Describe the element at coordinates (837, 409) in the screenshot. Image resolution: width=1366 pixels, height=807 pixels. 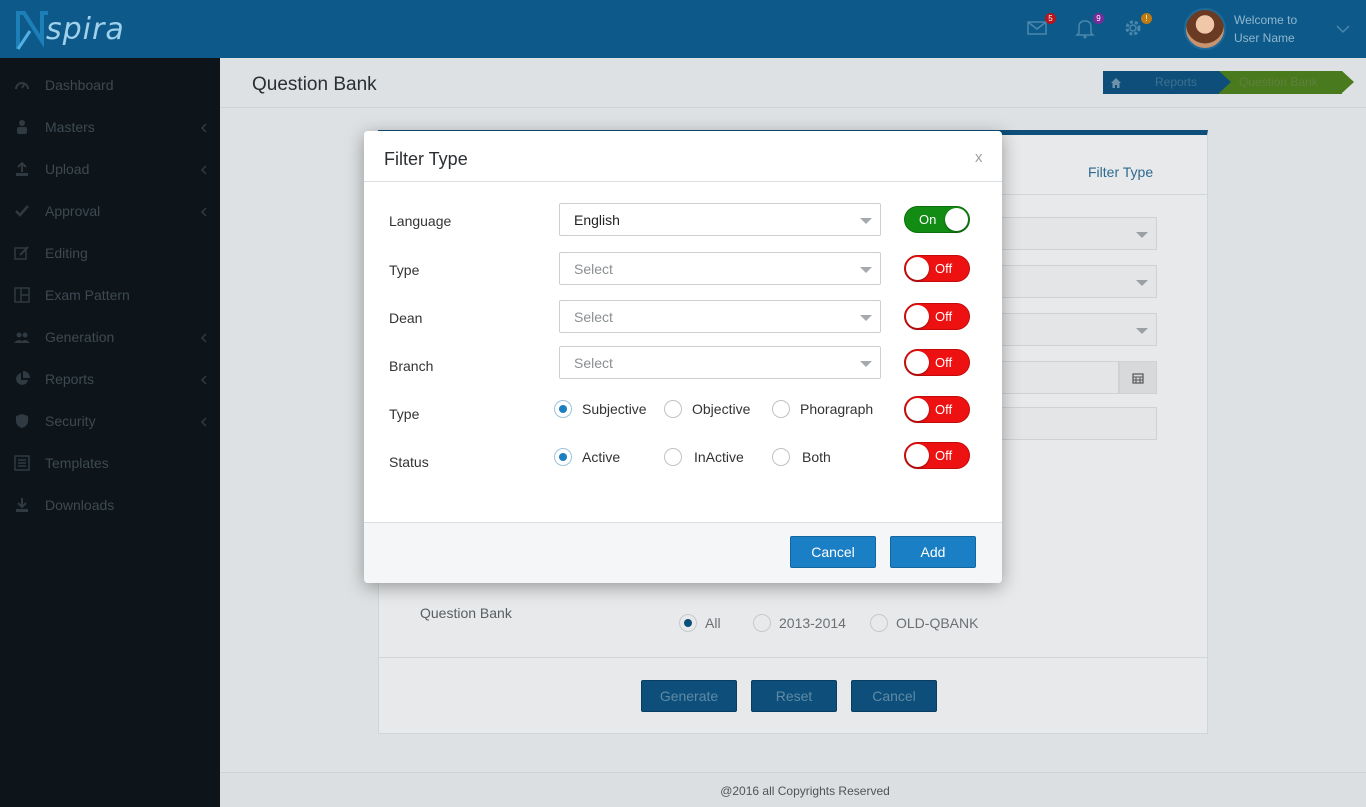
I see `radio-label: Phoragraph` at that location.